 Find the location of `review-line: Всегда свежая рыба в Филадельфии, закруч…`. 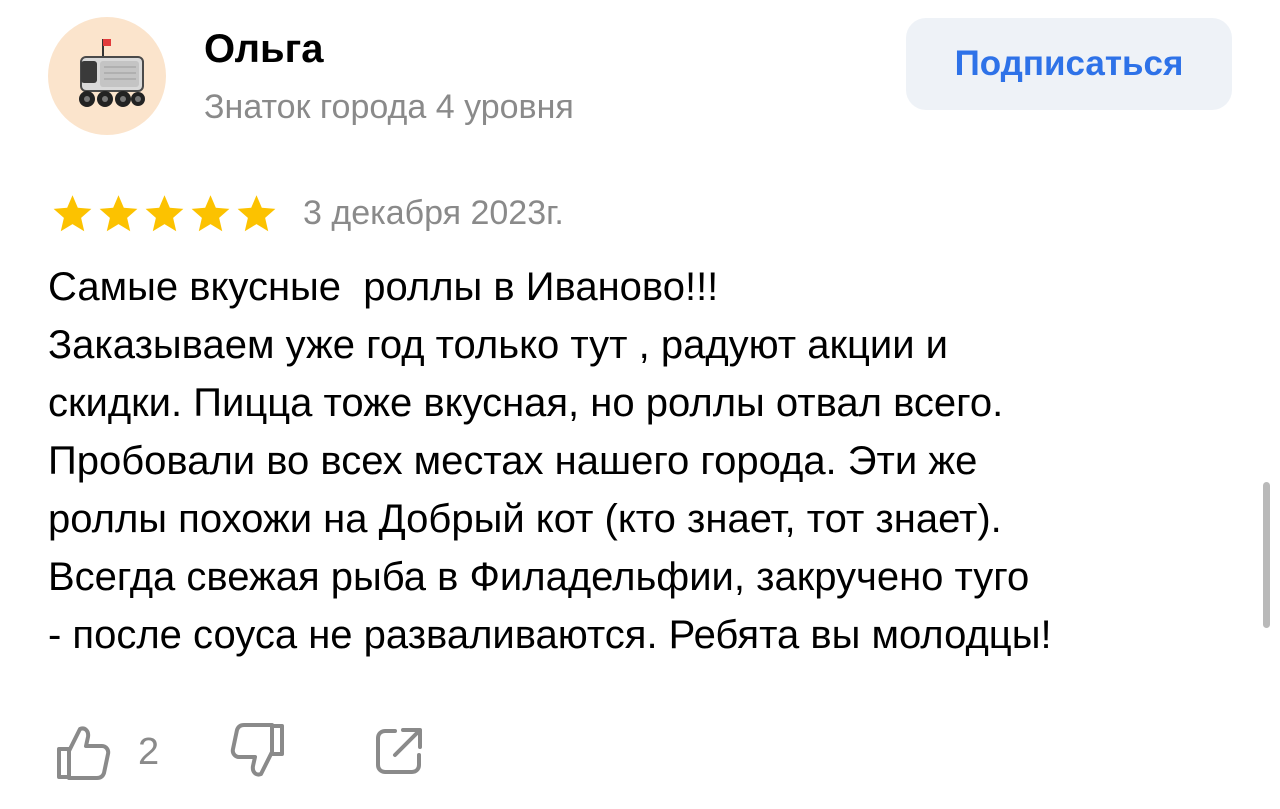

review-line: Всегда свежая рыба в Филадельфии, закруч… is located at coordinates (539, 577).